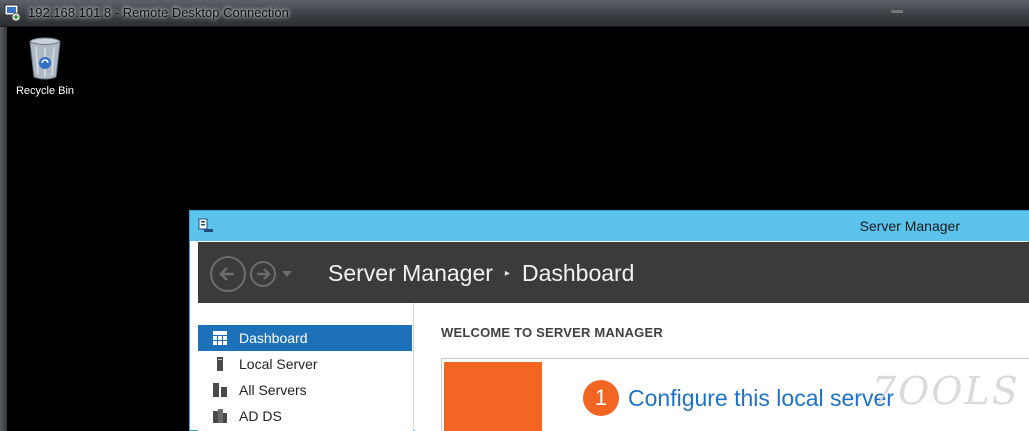 This screenshot has width=1029, height=431. Describe the element at coordinates (220, 416) in the screenshot. I see `ad-ds-icon` at that location.